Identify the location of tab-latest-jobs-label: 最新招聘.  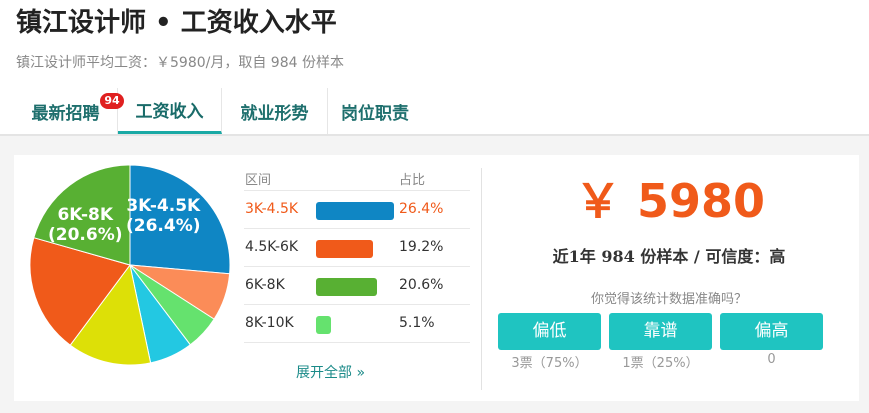
(65, 113).